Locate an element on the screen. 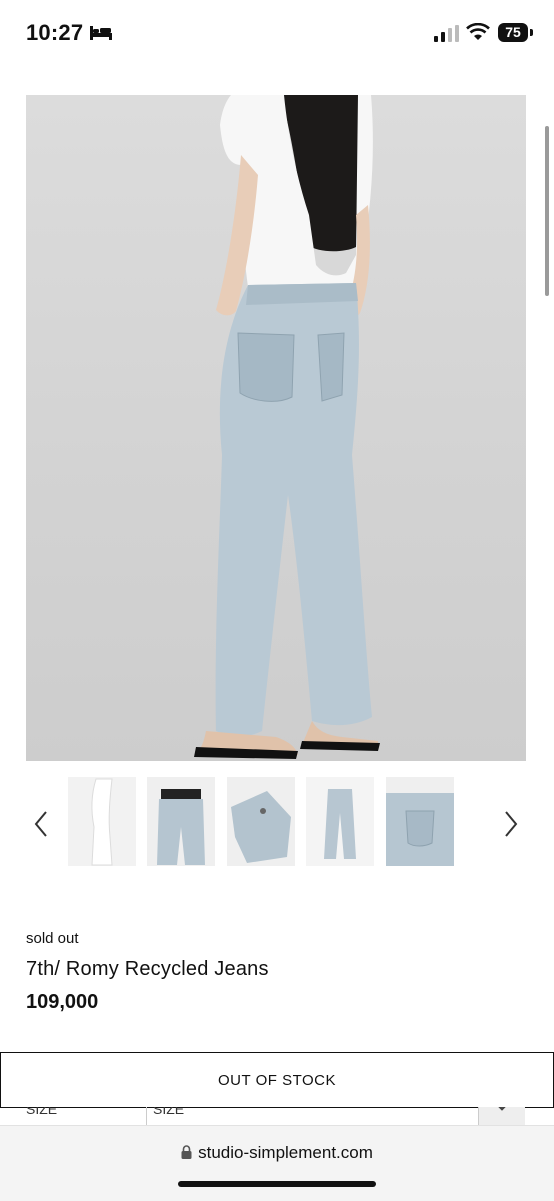 This screenshot has width=554, height=1201. url-display: studio-simplement.com is located at coordinates (277, 1153).